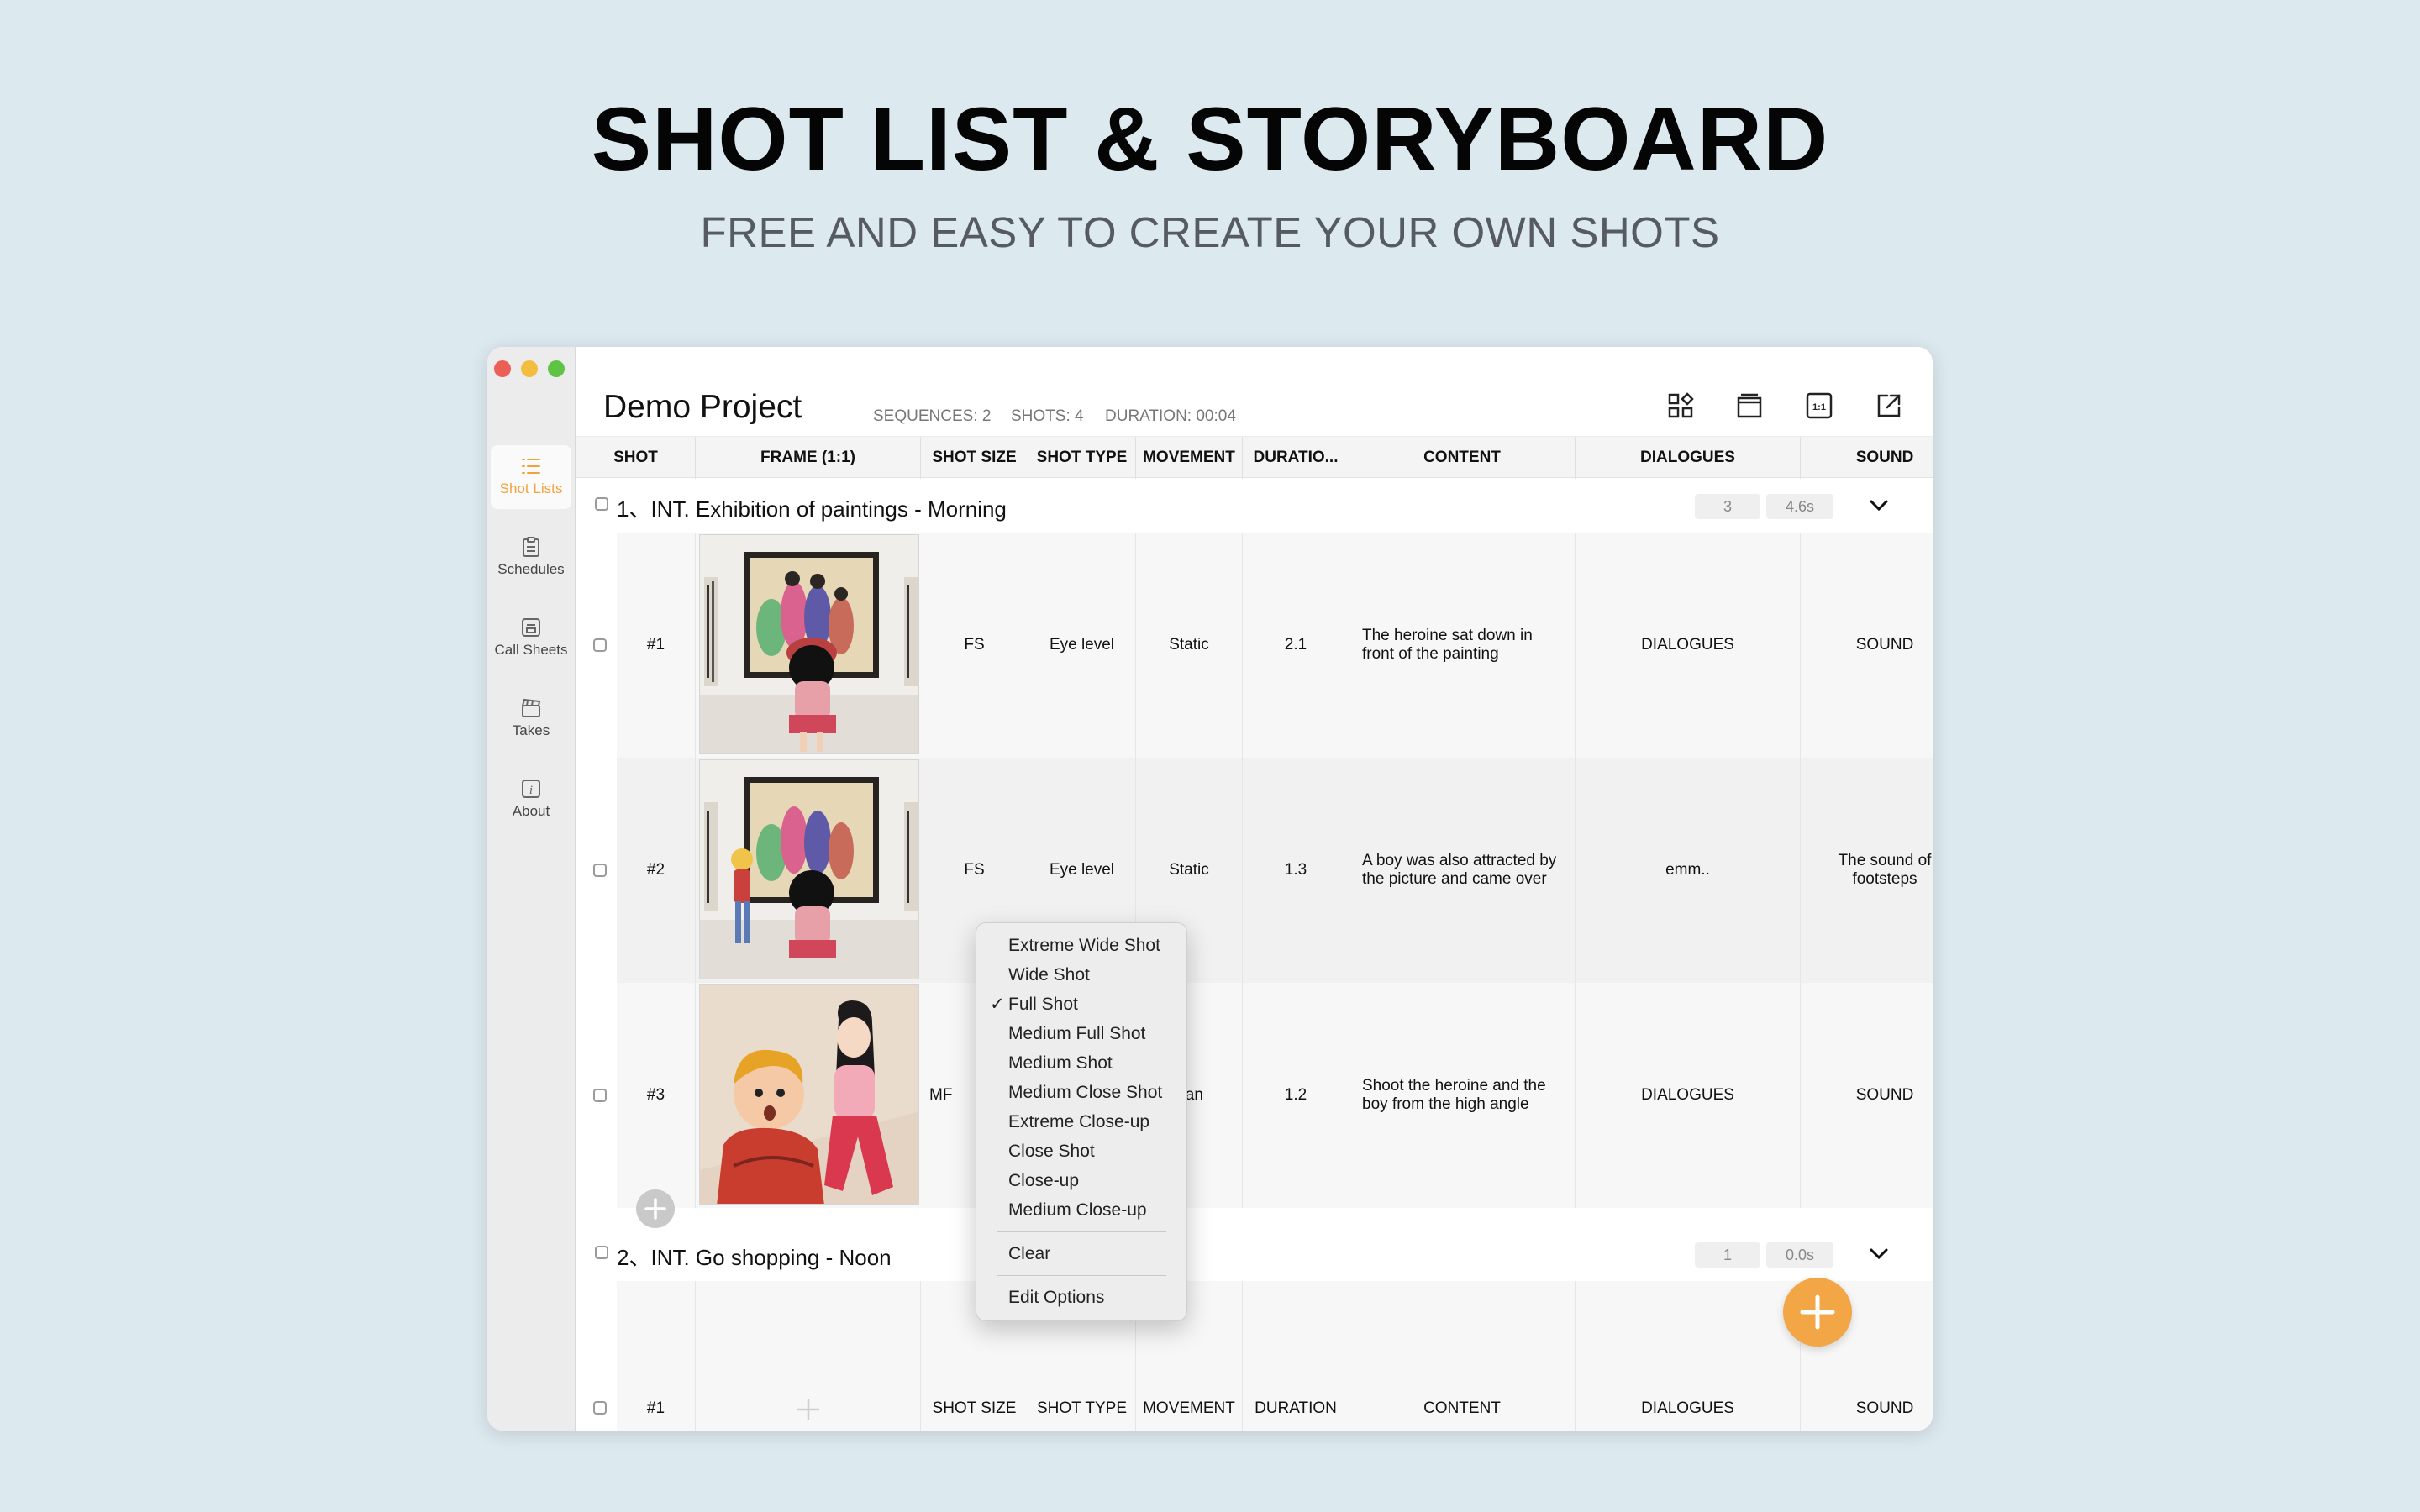  What do you see at coordinates (531, 719) in the screenshot?
I see `sidebar-item-takes: Takes` at bounding box center [531, 719].